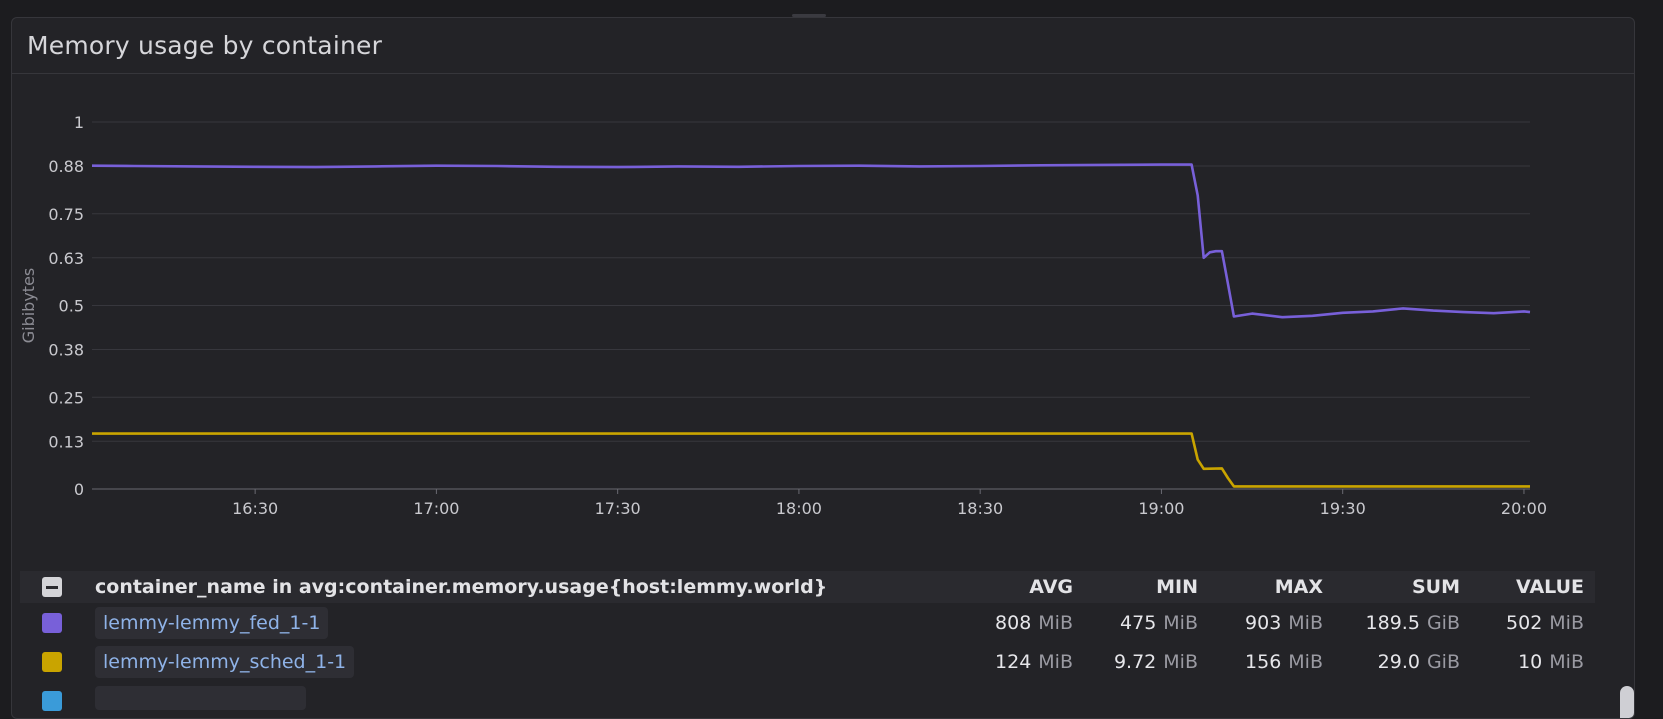 The height and width of the screenshot is (719, 1663). I want to click on legend-scrollbar-thumb, so click(1627, 702).